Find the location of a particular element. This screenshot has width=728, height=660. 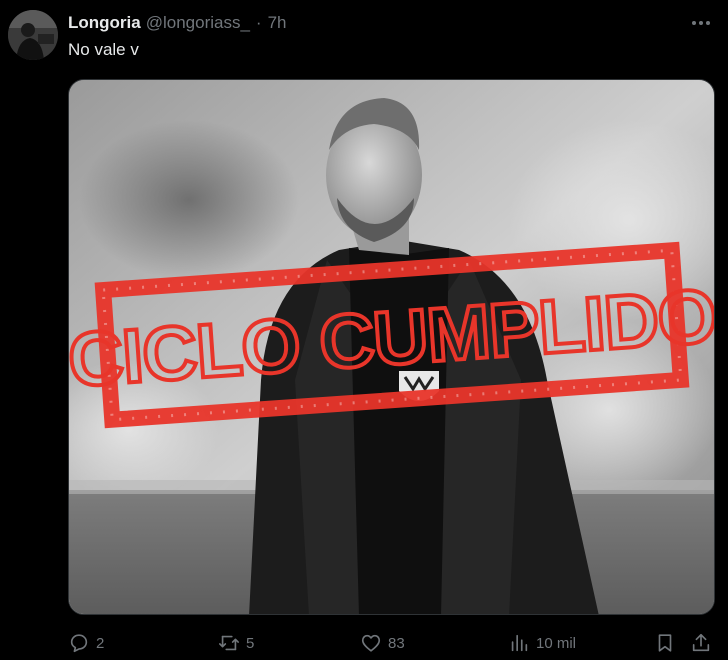

author-handle: @longoriass_ is located at coordinates (198, 23).